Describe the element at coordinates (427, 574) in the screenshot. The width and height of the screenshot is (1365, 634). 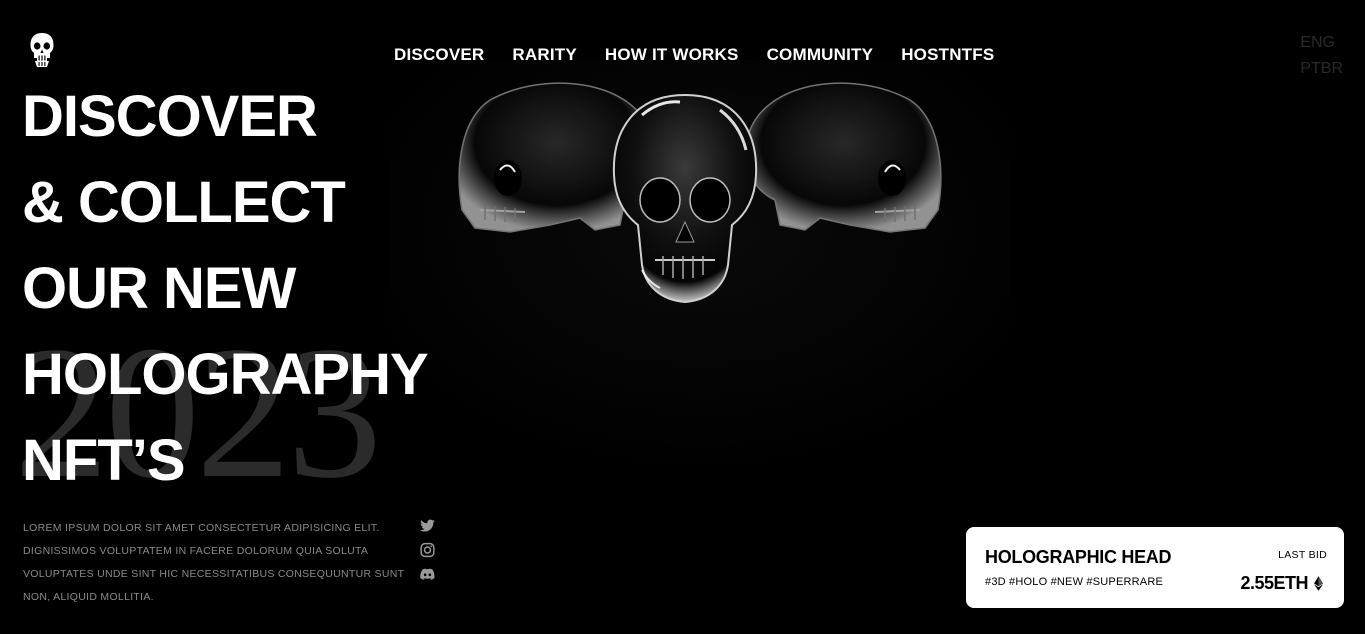
I see `discord-icon` at that location.